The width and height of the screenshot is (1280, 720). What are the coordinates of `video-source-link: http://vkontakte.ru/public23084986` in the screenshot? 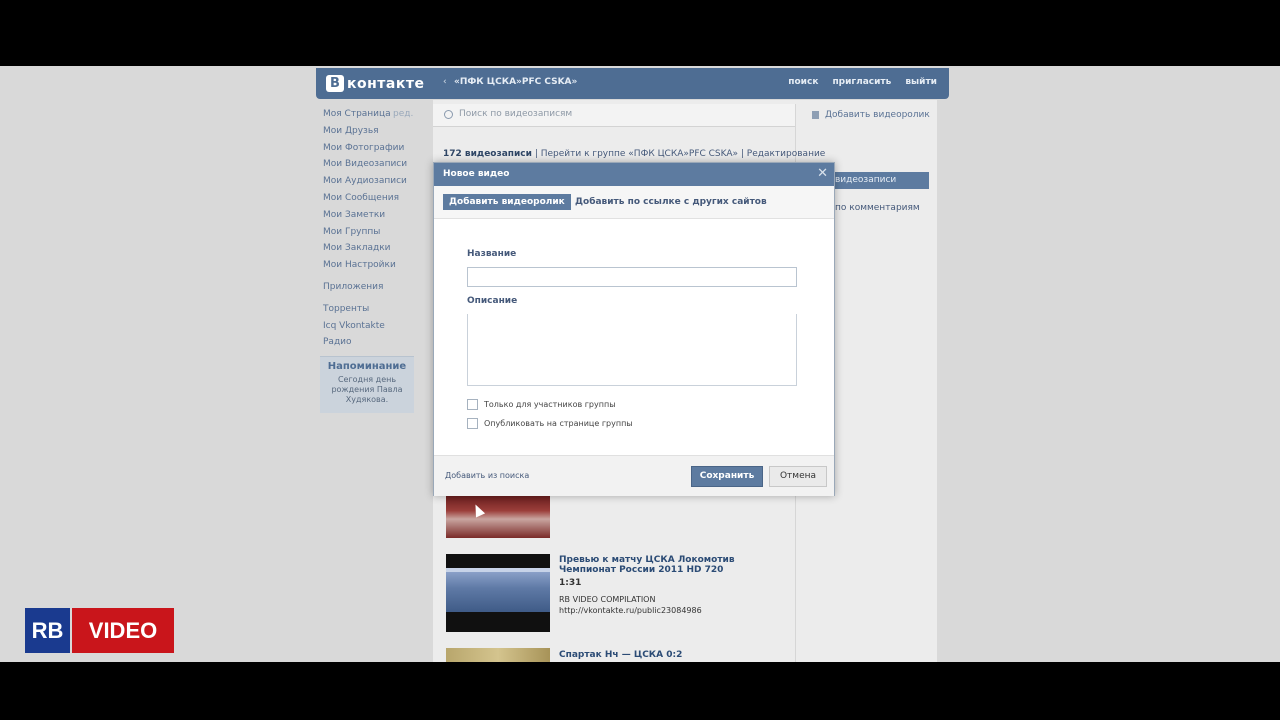 It's located at (630, 610).